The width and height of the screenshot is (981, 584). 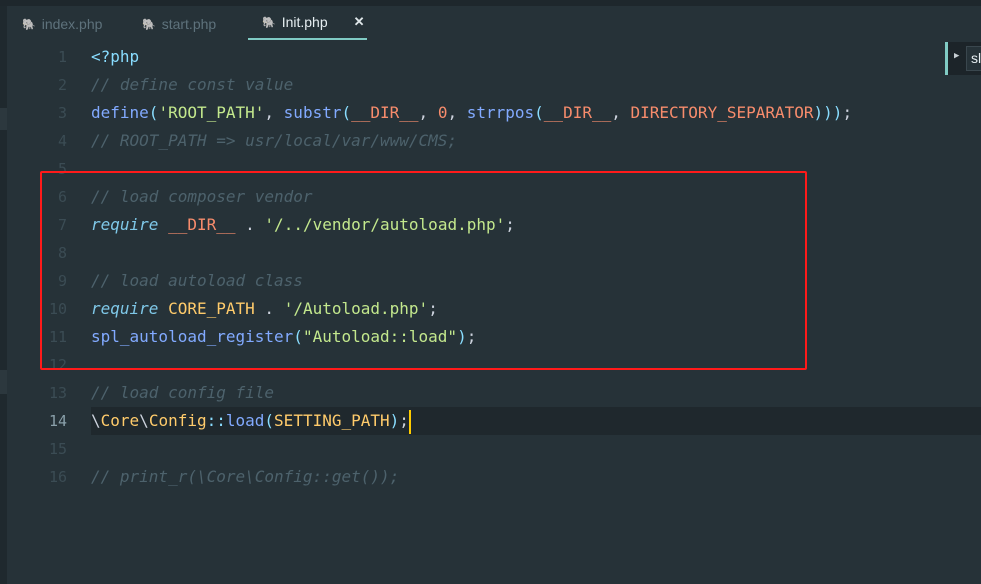 I want to click on code-token: '/../vendor/autoload.php', so click(x=385, y=224).